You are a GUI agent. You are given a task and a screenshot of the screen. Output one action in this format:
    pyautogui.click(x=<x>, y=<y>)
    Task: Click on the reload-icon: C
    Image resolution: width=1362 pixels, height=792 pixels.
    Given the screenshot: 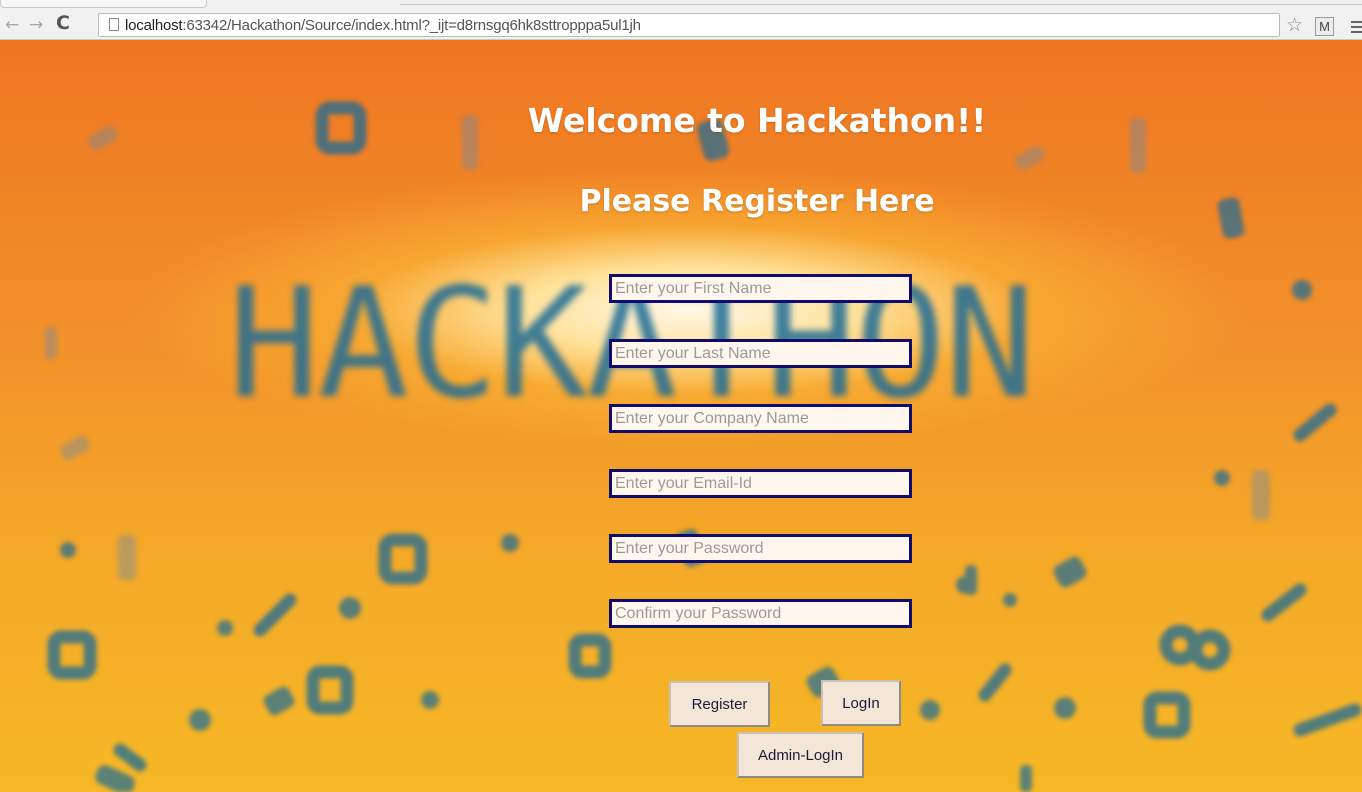 What is the action you would take?
    pyautogui.click(x=63, y=23)
    